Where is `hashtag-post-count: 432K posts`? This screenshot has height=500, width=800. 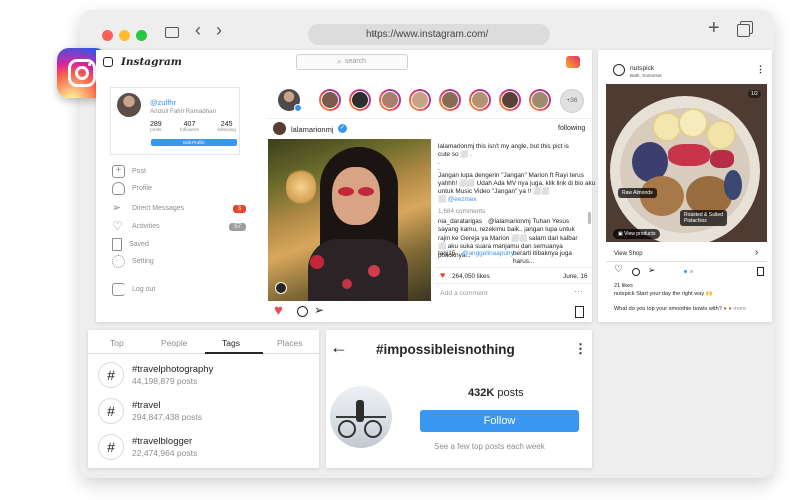 hashtag-post-count: 432K posts is located at coordinates (496, 393).